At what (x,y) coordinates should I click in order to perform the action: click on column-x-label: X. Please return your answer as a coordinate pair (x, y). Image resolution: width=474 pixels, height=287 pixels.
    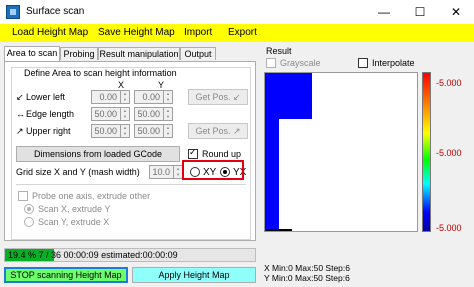
    Looking at the image, I should click on (121, 85).